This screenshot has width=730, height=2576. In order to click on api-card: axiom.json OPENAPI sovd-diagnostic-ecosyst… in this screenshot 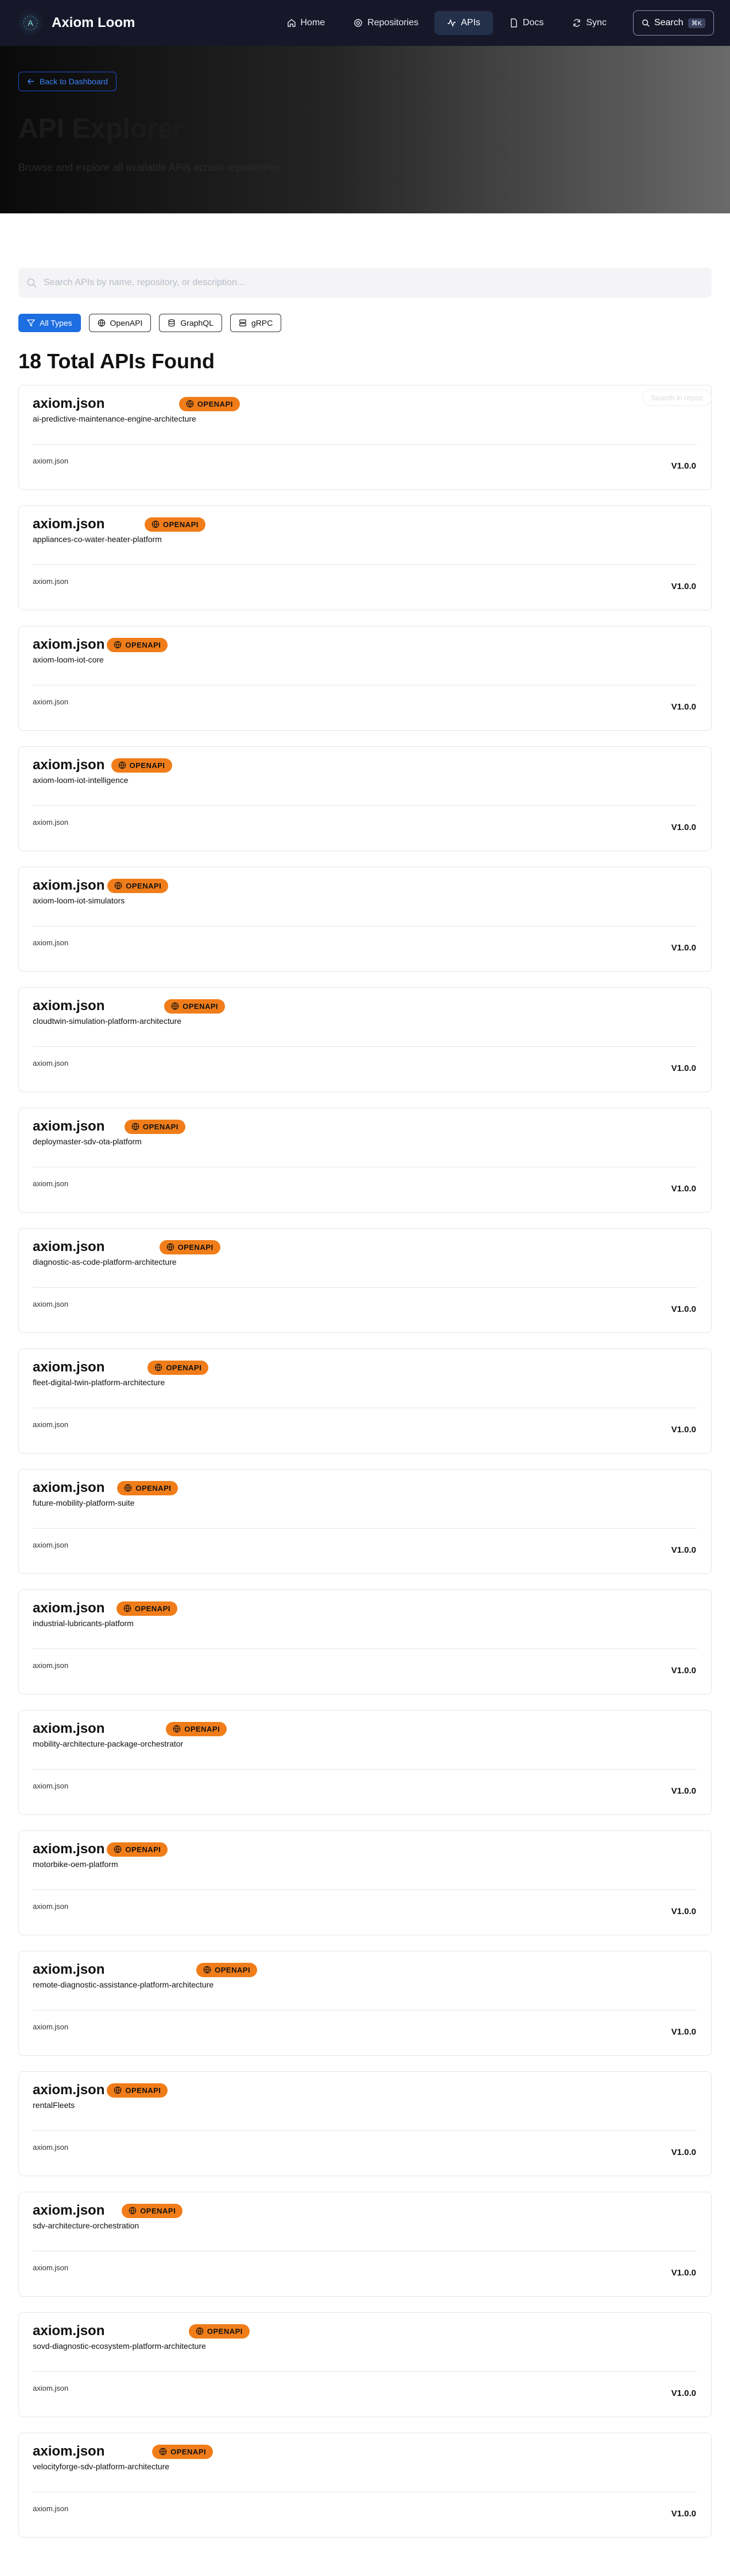, I will do `click(365, 2365)`.